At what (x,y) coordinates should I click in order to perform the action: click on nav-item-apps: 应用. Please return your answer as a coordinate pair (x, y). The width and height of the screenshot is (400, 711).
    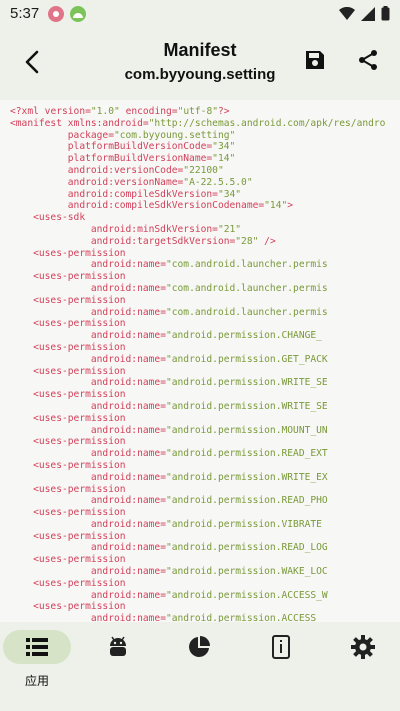
    Looking at the image, I should click on (37, 660).